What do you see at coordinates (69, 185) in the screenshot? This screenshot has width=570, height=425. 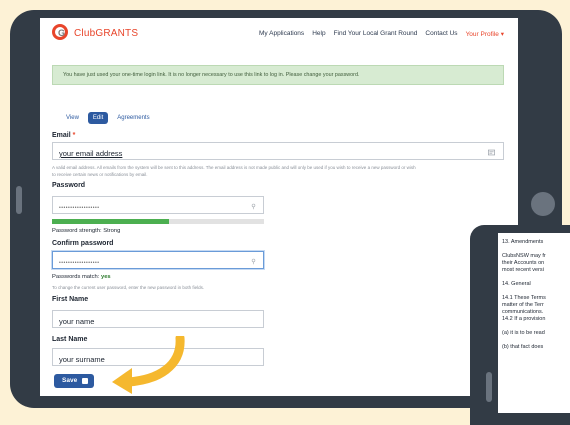 I see `password-label: Password` at bounding box center [69, 185].